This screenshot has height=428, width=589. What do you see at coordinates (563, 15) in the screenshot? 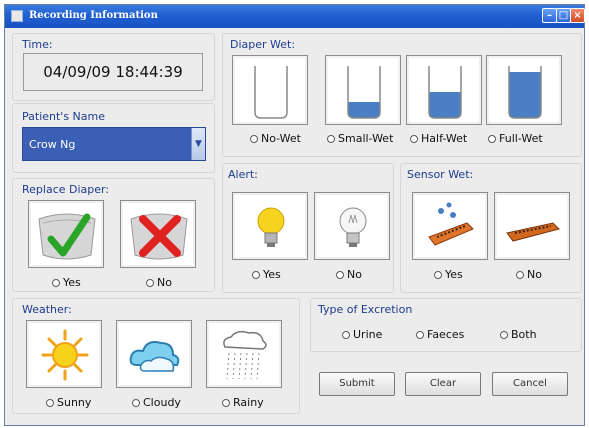
I see `maximize-button: □` at bounding box center [563, 15].